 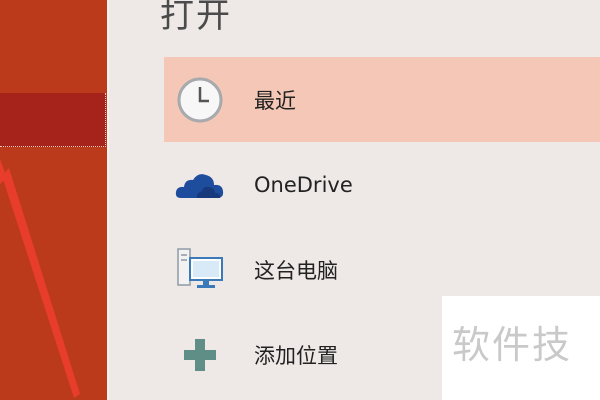 I want to click on clock-icon, so click(x=200, y=99).